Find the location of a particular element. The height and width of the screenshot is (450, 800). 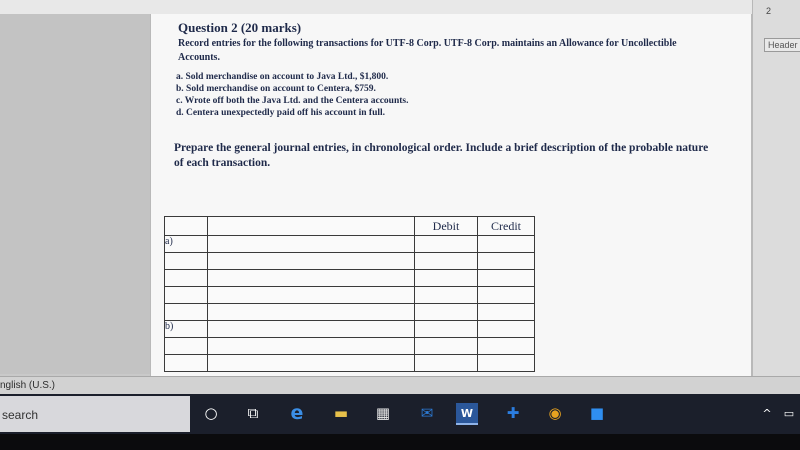

table-row: a) is located at coordinates (349, 244).